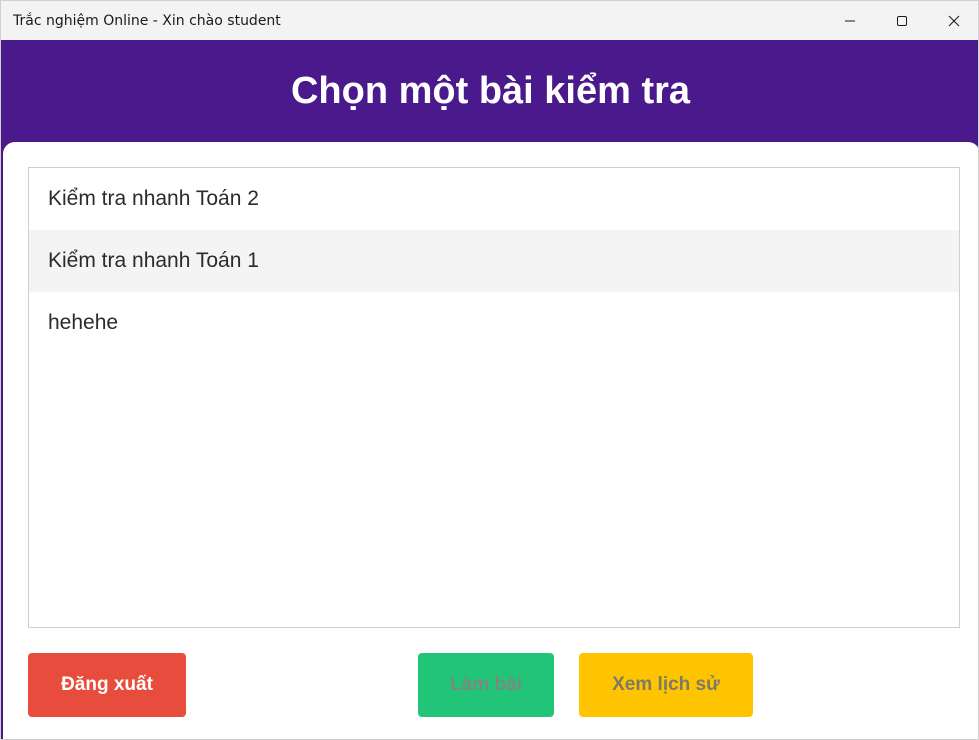  I want to click on quiz-list-item: hehehe, so click(494, 323).